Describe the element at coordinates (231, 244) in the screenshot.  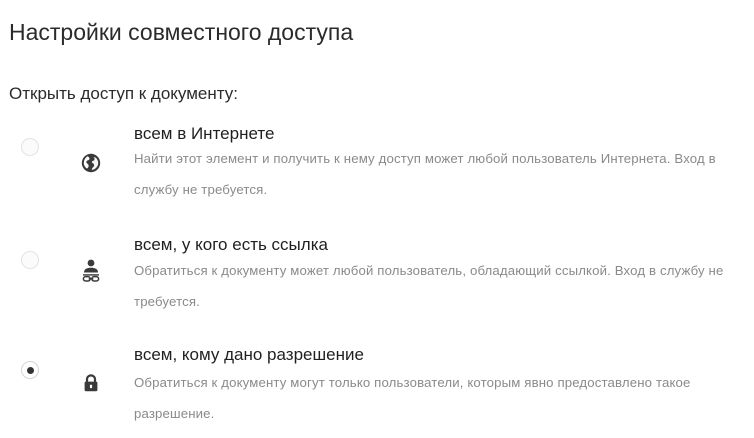
I see `option-title: всем, у кого есть ссылка` at that location.